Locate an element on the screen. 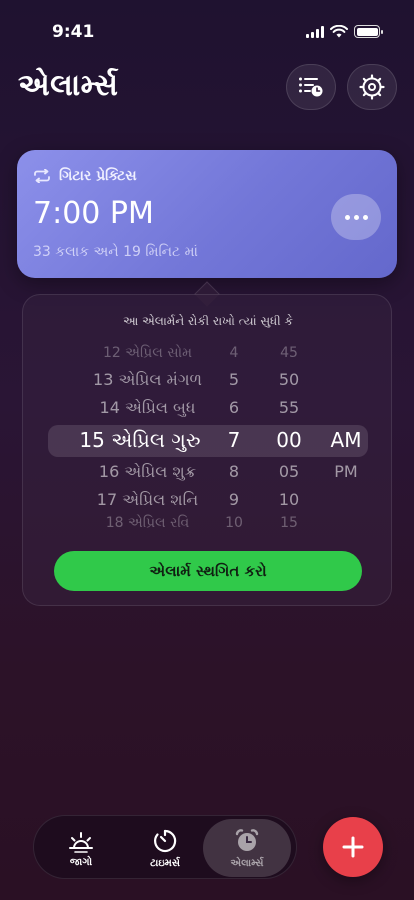 This screenshot has width=414, height=900. settings-button is located at coordinates (372, 87).